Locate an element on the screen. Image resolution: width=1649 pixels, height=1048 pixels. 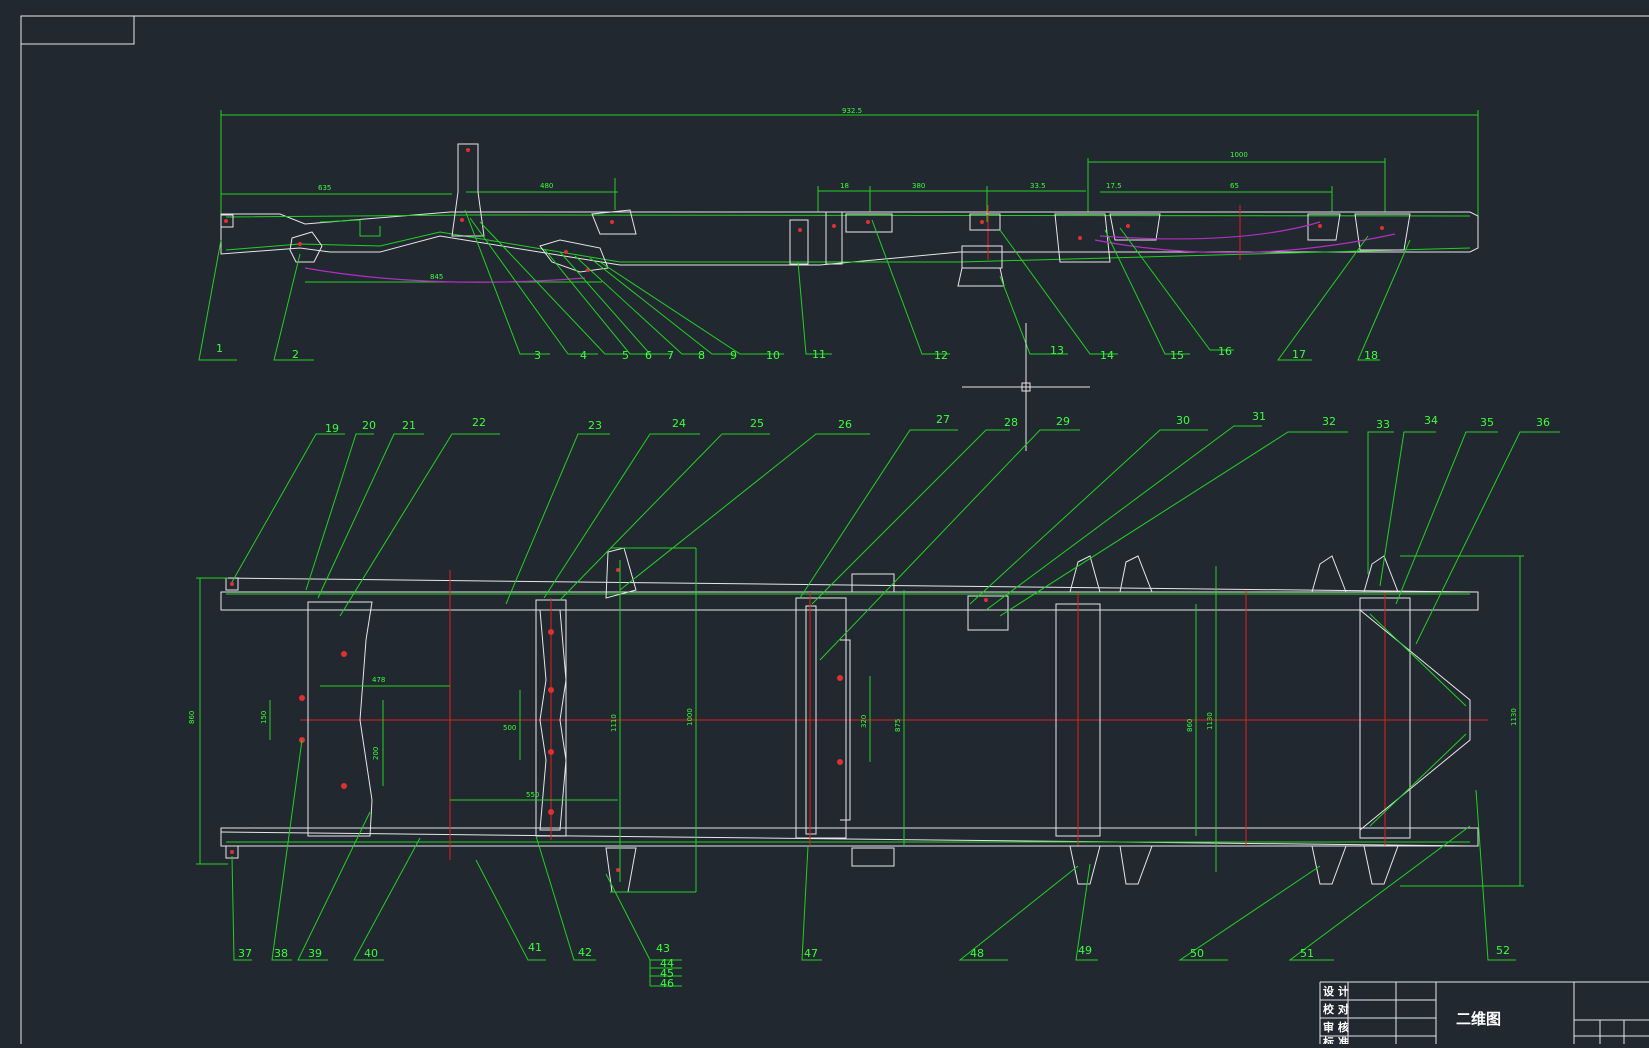
rear-hangers-bottom is located at coordinates (1111, 865).